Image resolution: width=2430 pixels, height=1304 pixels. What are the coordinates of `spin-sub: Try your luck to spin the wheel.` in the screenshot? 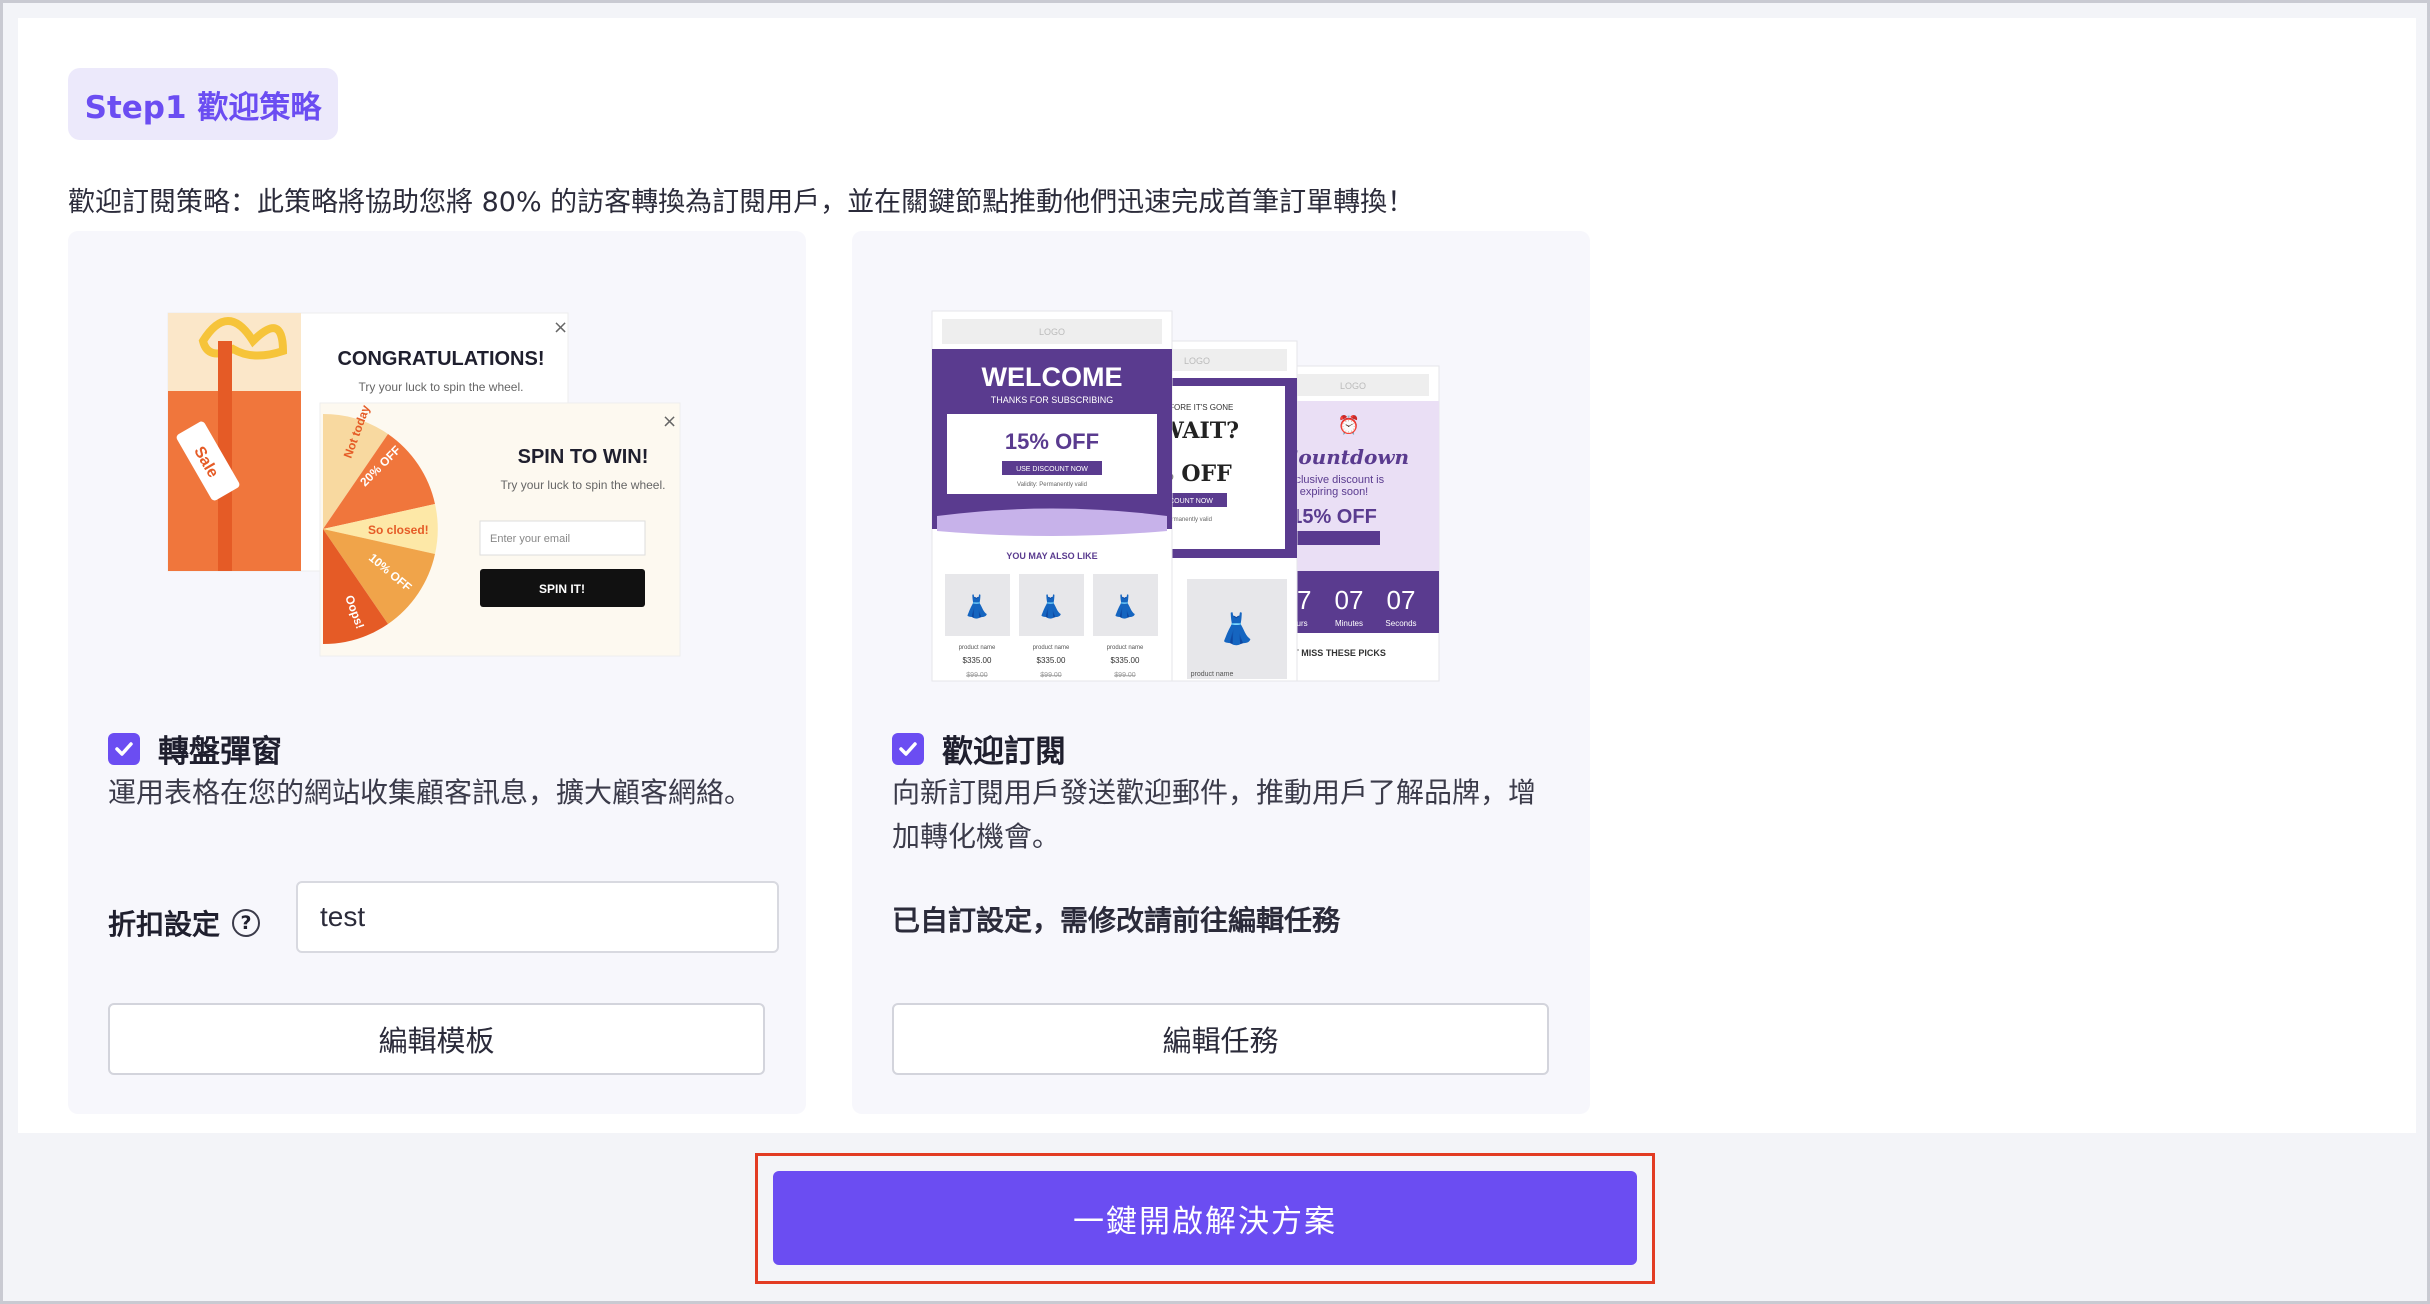 It's located at (583, 485).